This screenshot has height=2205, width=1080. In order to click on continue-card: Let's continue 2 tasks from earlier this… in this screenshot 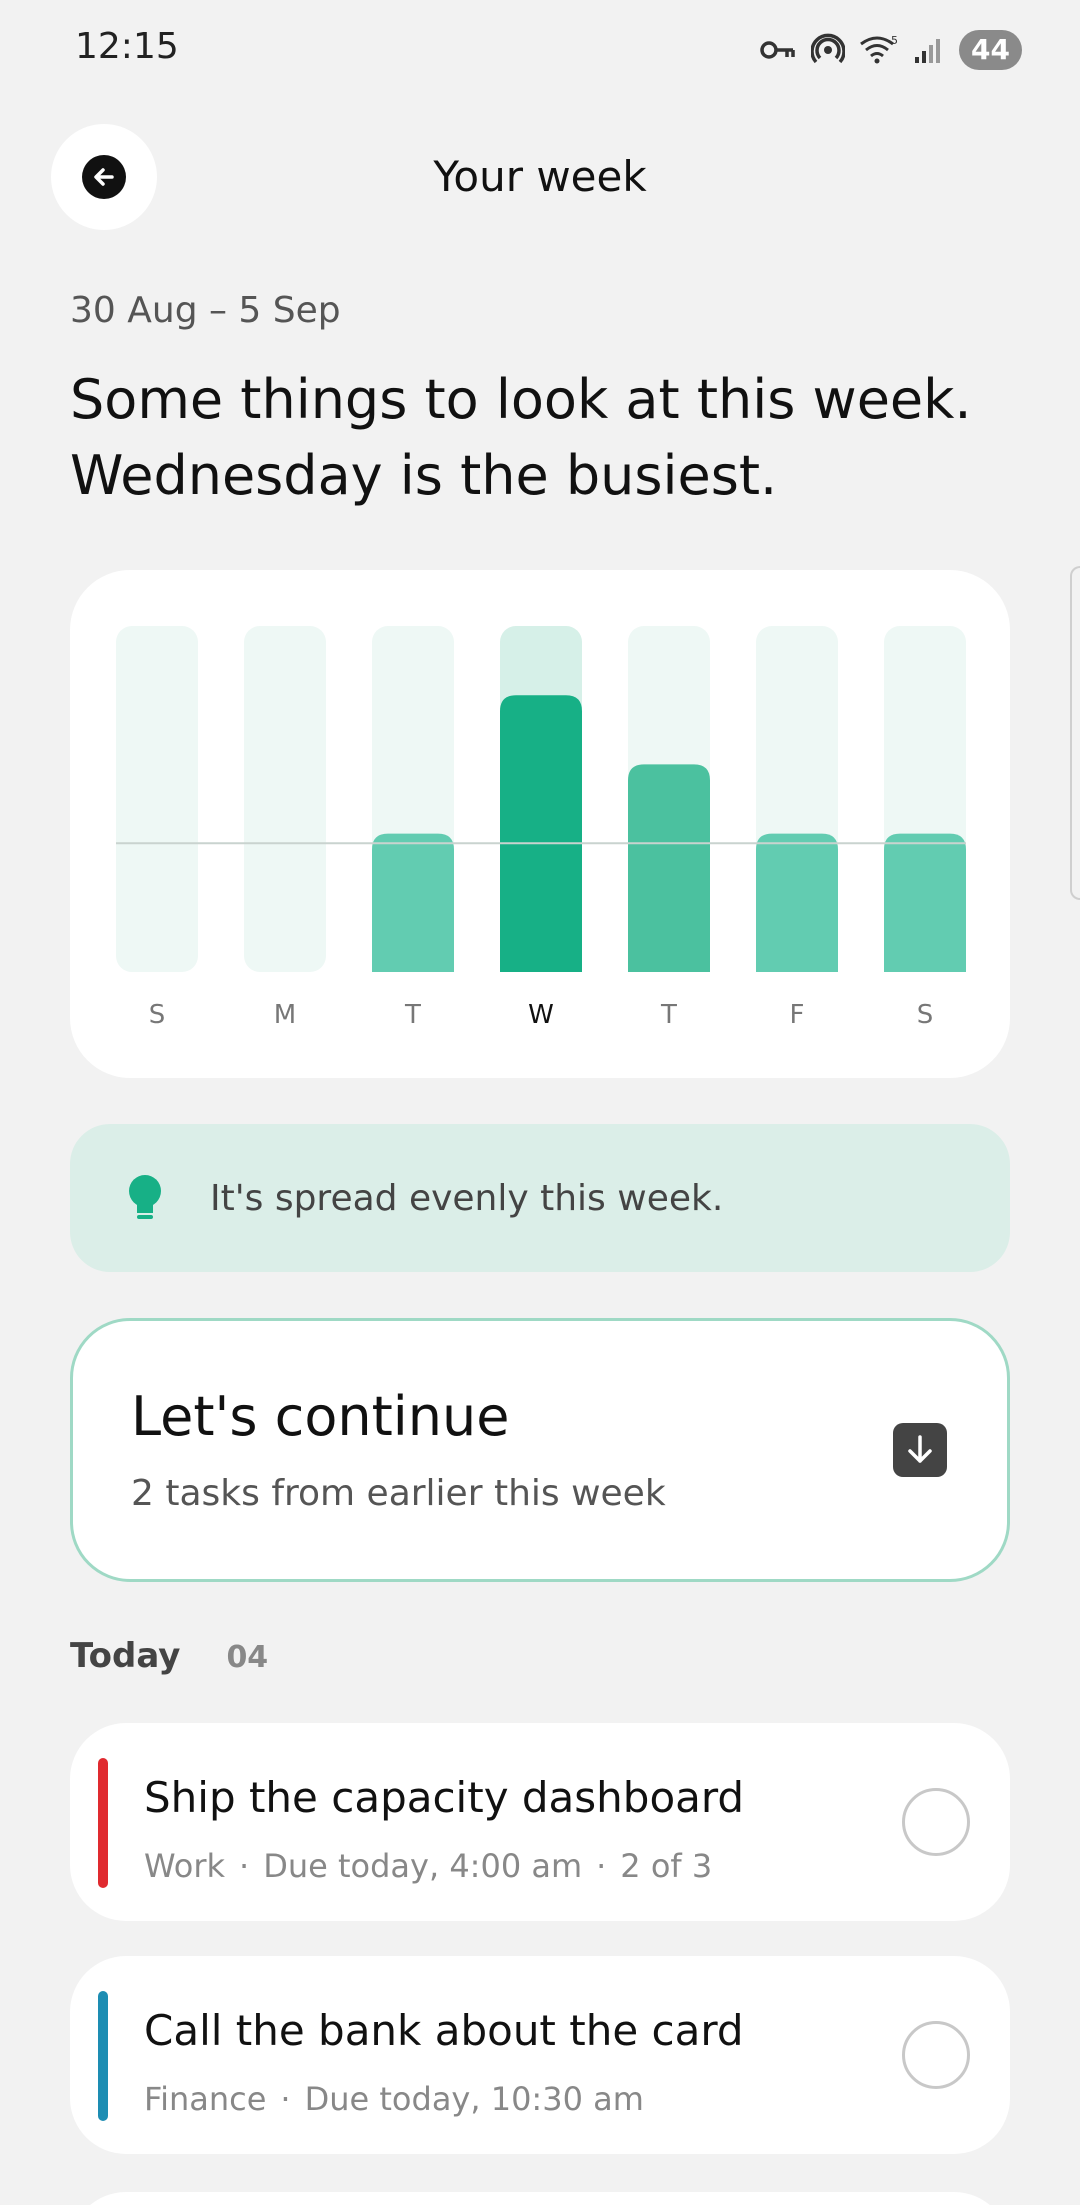, I will do `click(540, 1450)`.